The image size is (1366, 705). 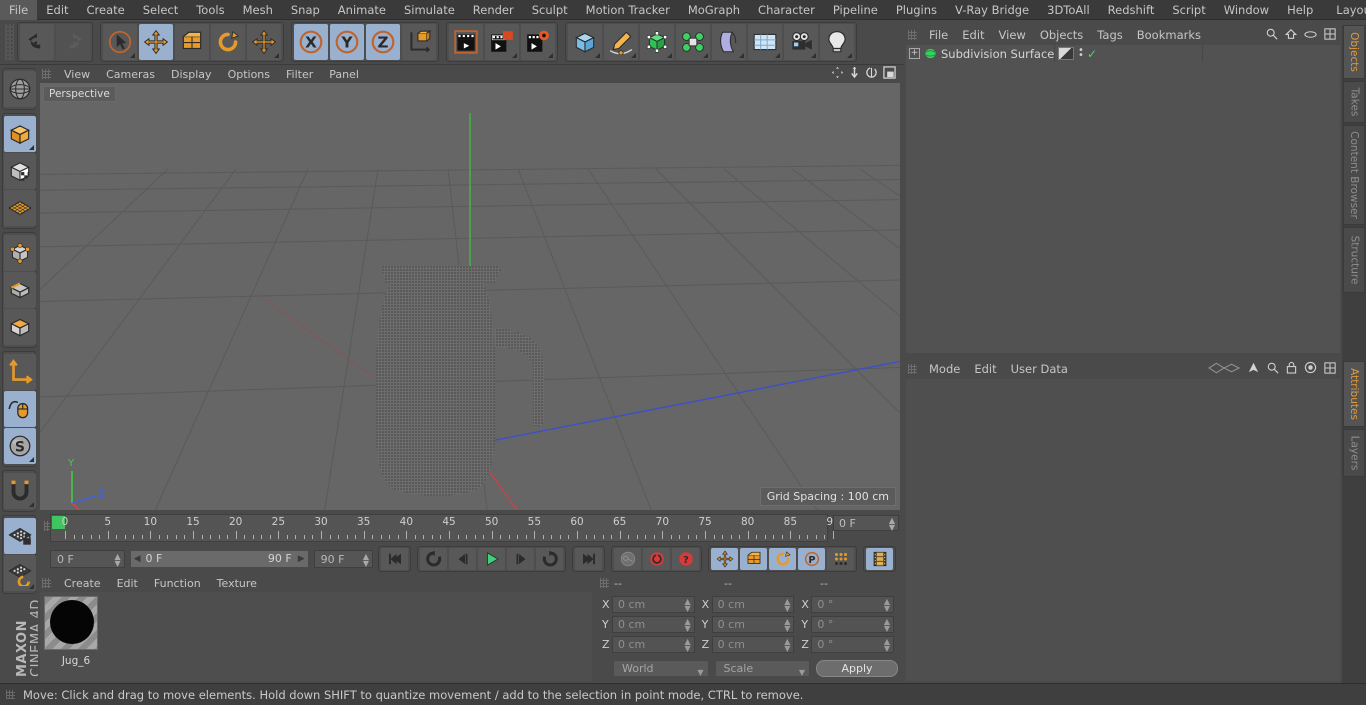 What do you see at coordinates (1039, 369) in the screenshot?
I see `attributes-menu-user-data: User Data` at bounding box center [1039, 369].